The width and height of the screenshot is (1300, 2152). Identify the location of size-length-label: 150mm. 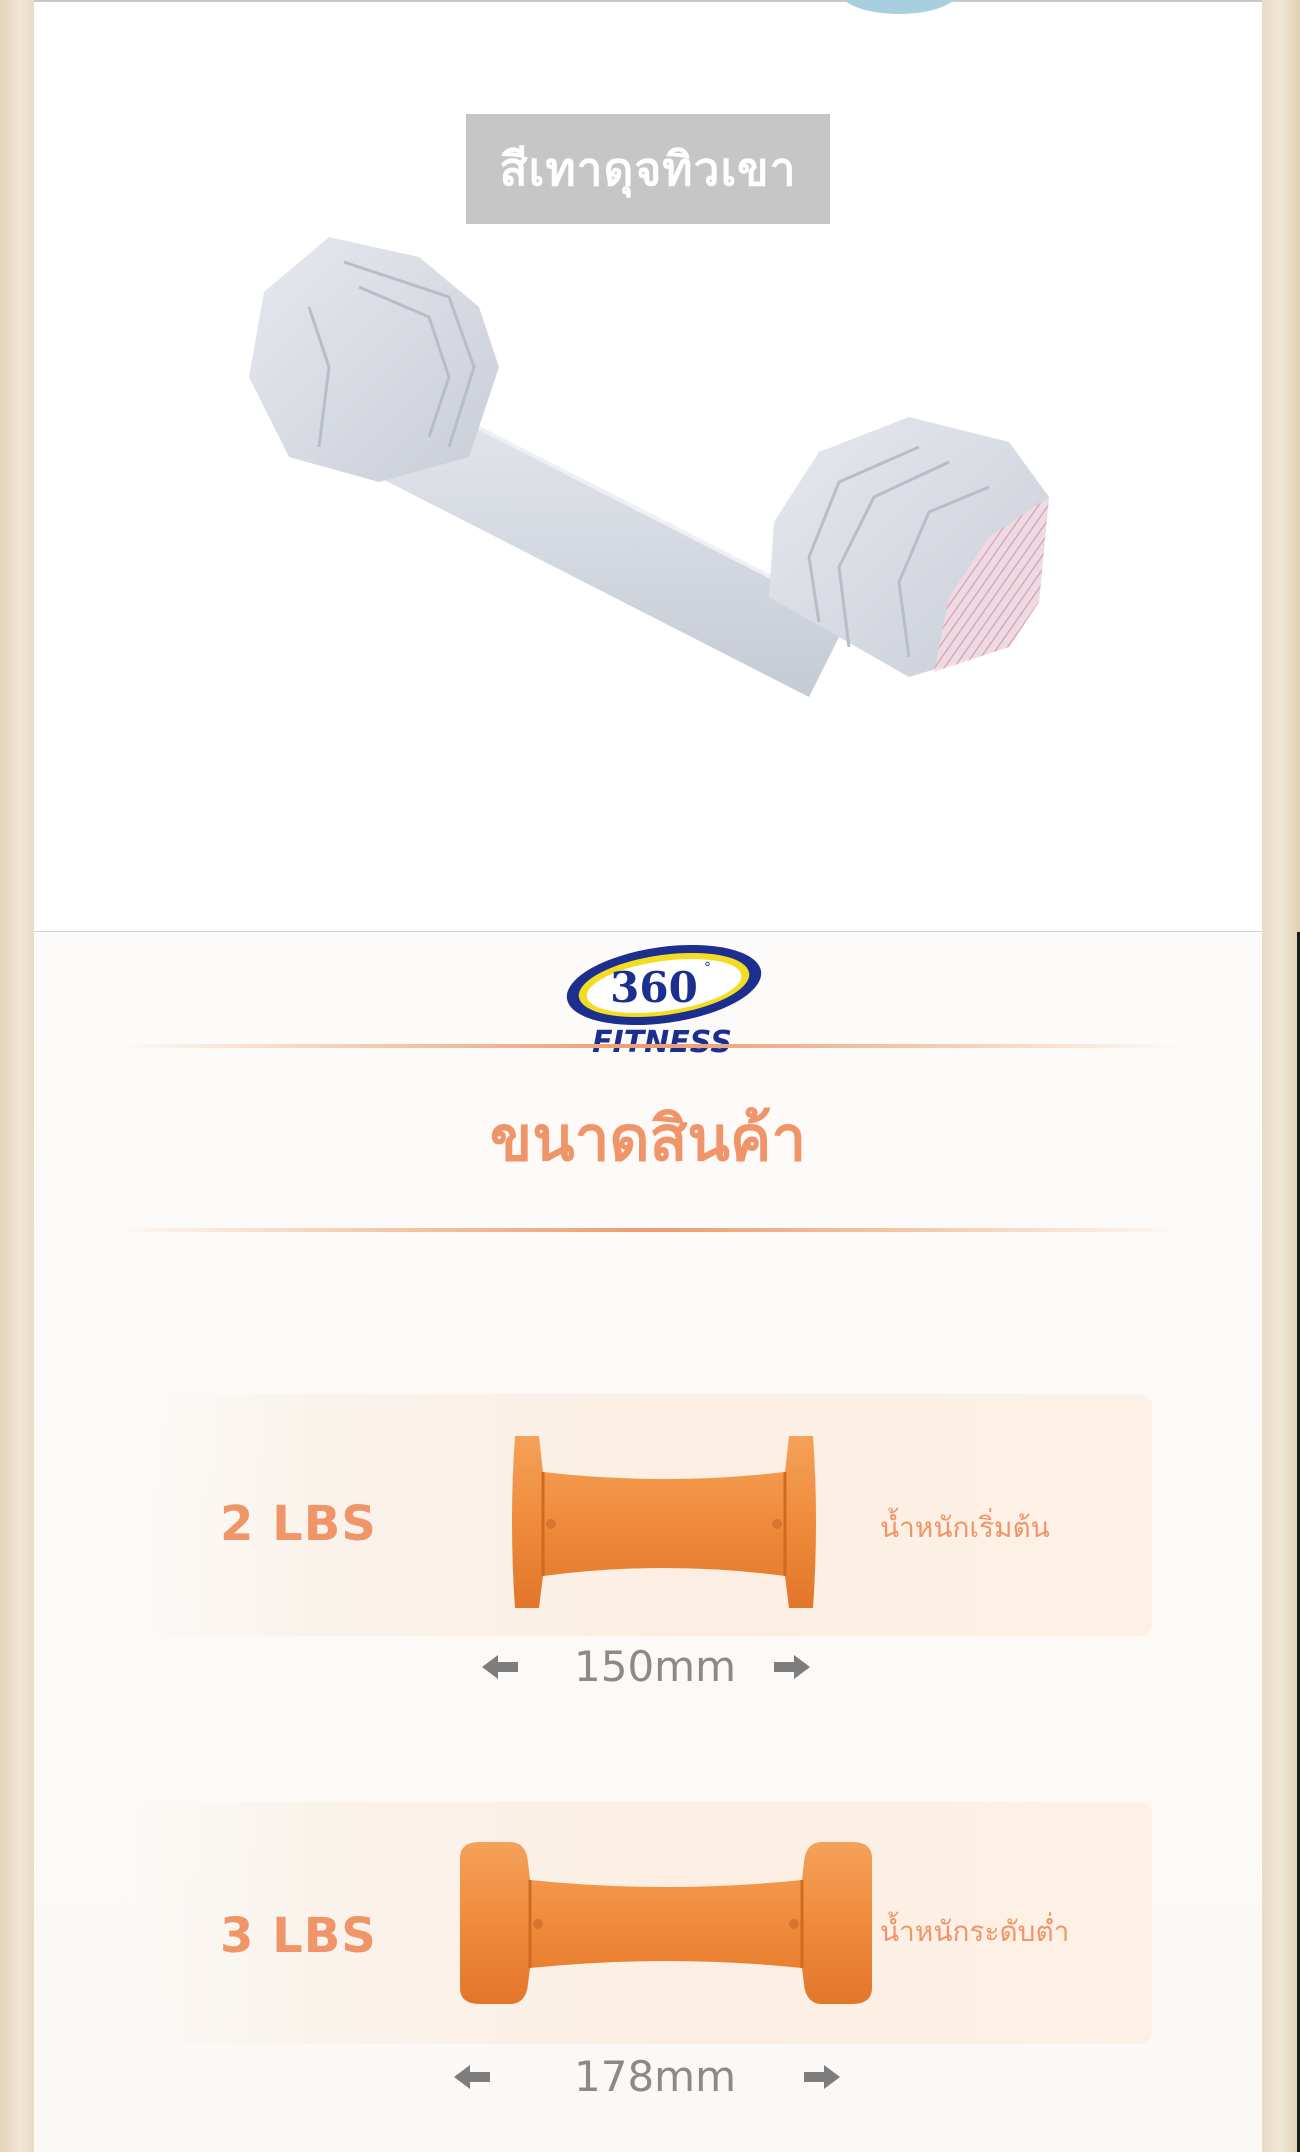
(655, 1666).